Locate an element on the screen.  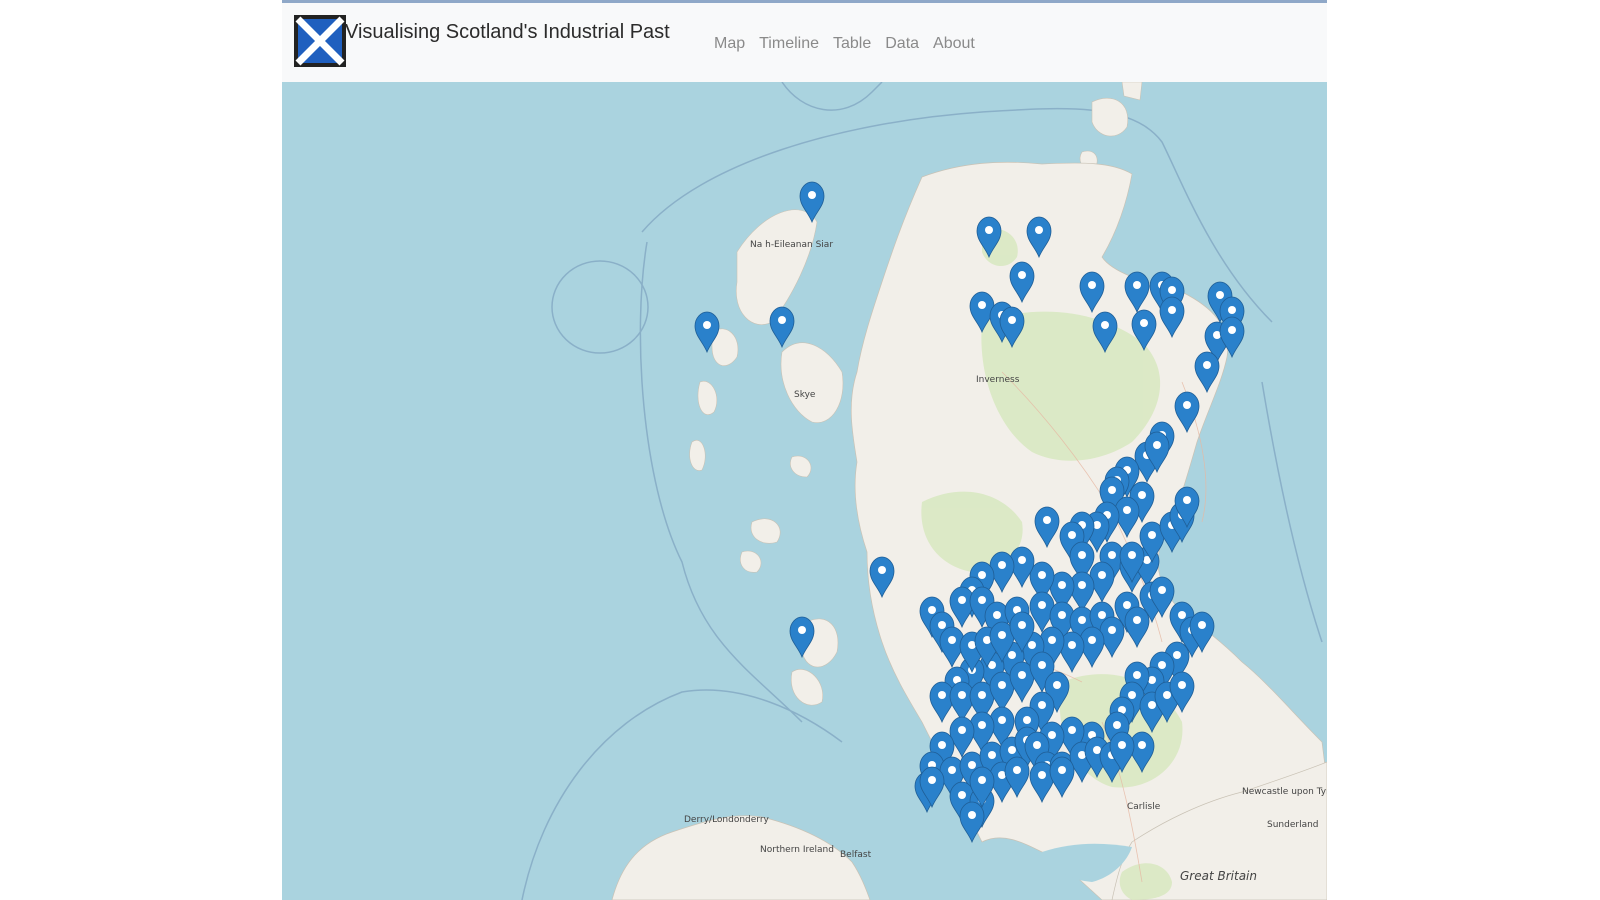
nav-item-data: Data is located at coordinates (902, 44).